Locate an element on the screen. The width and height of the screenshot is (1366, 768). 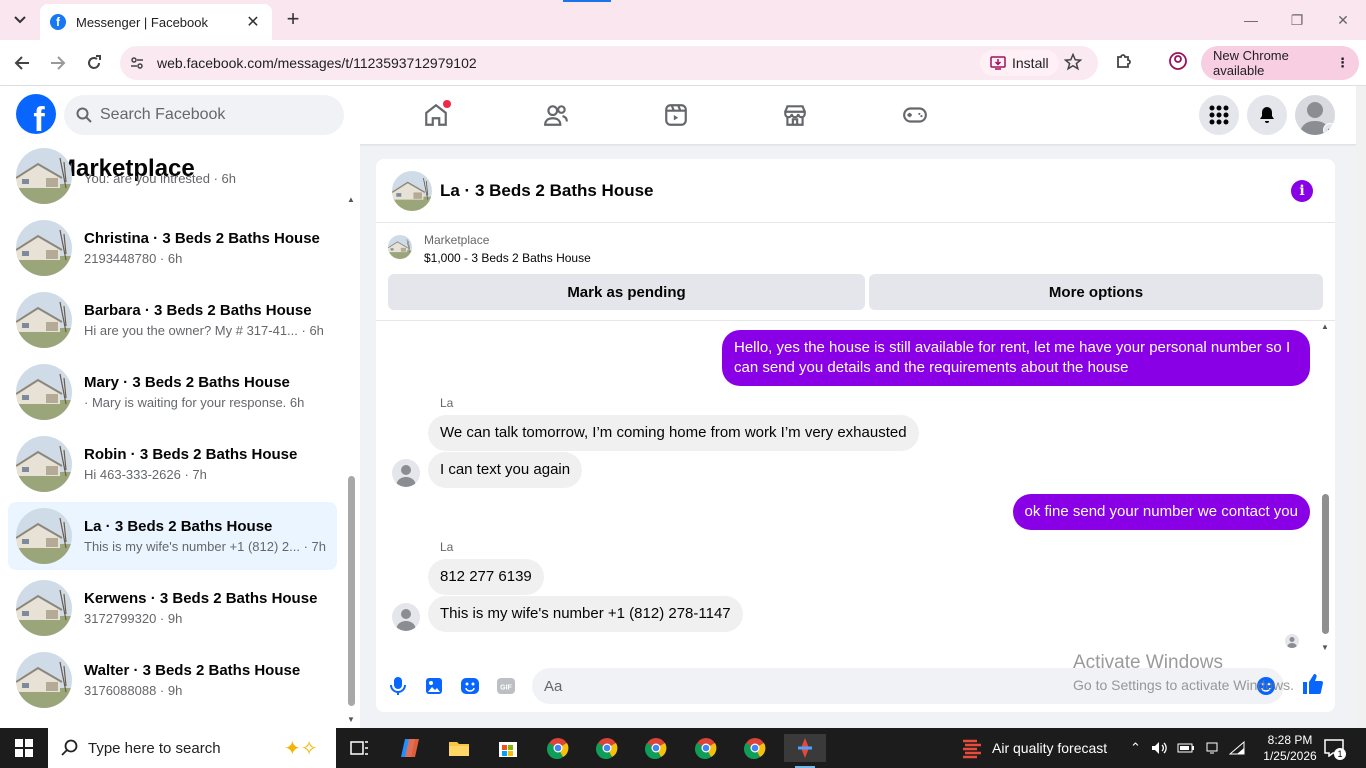
chrome-profile-2-app is located at coordinates (607, 748).